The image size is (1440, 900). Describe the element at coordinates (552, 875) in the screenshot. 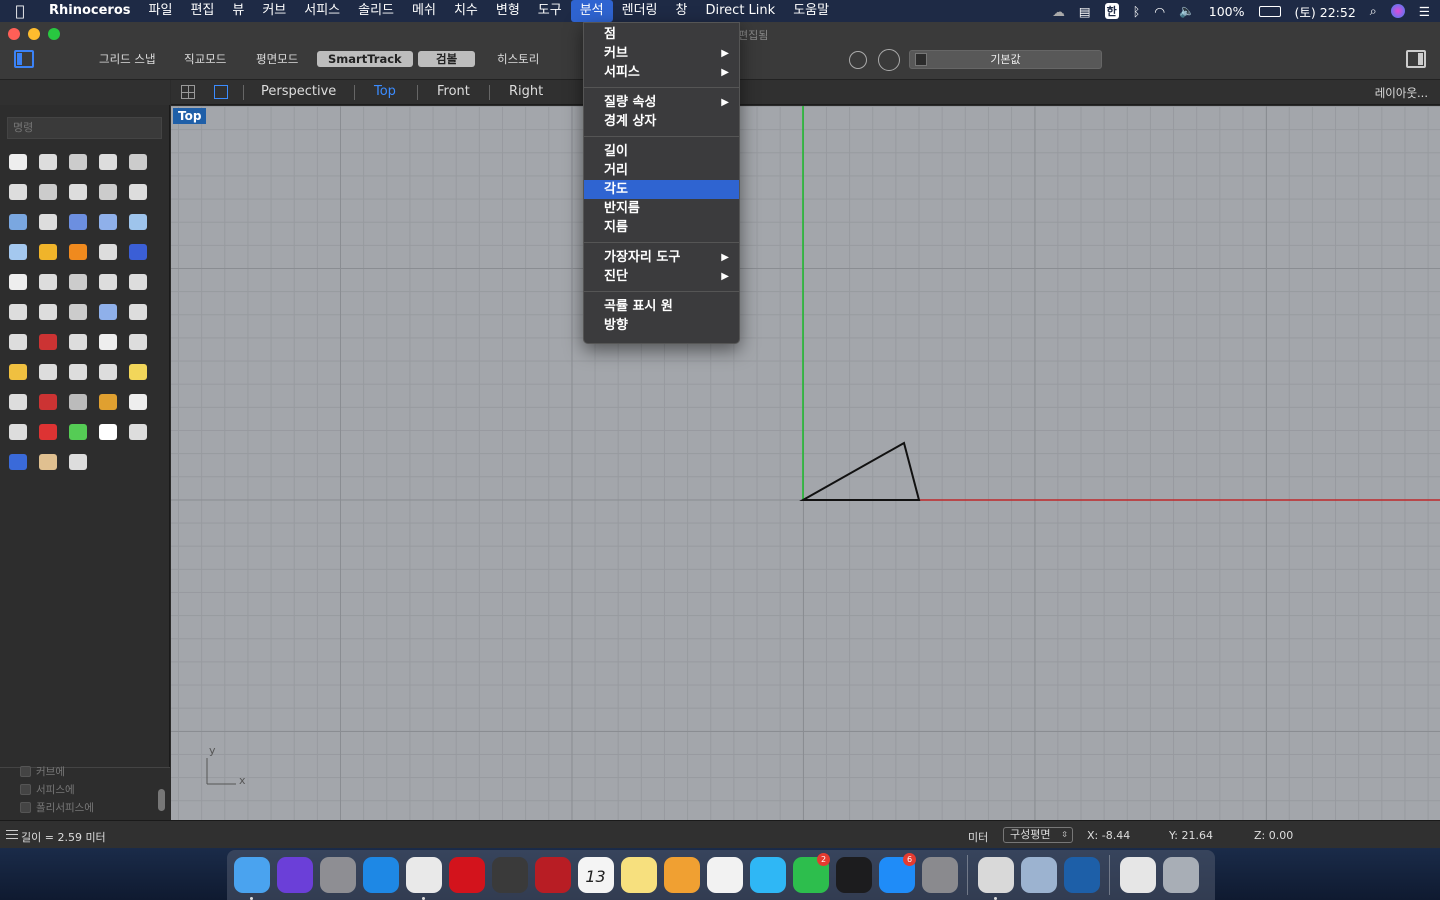

I see `dock-photo-booth-icon` at that location.